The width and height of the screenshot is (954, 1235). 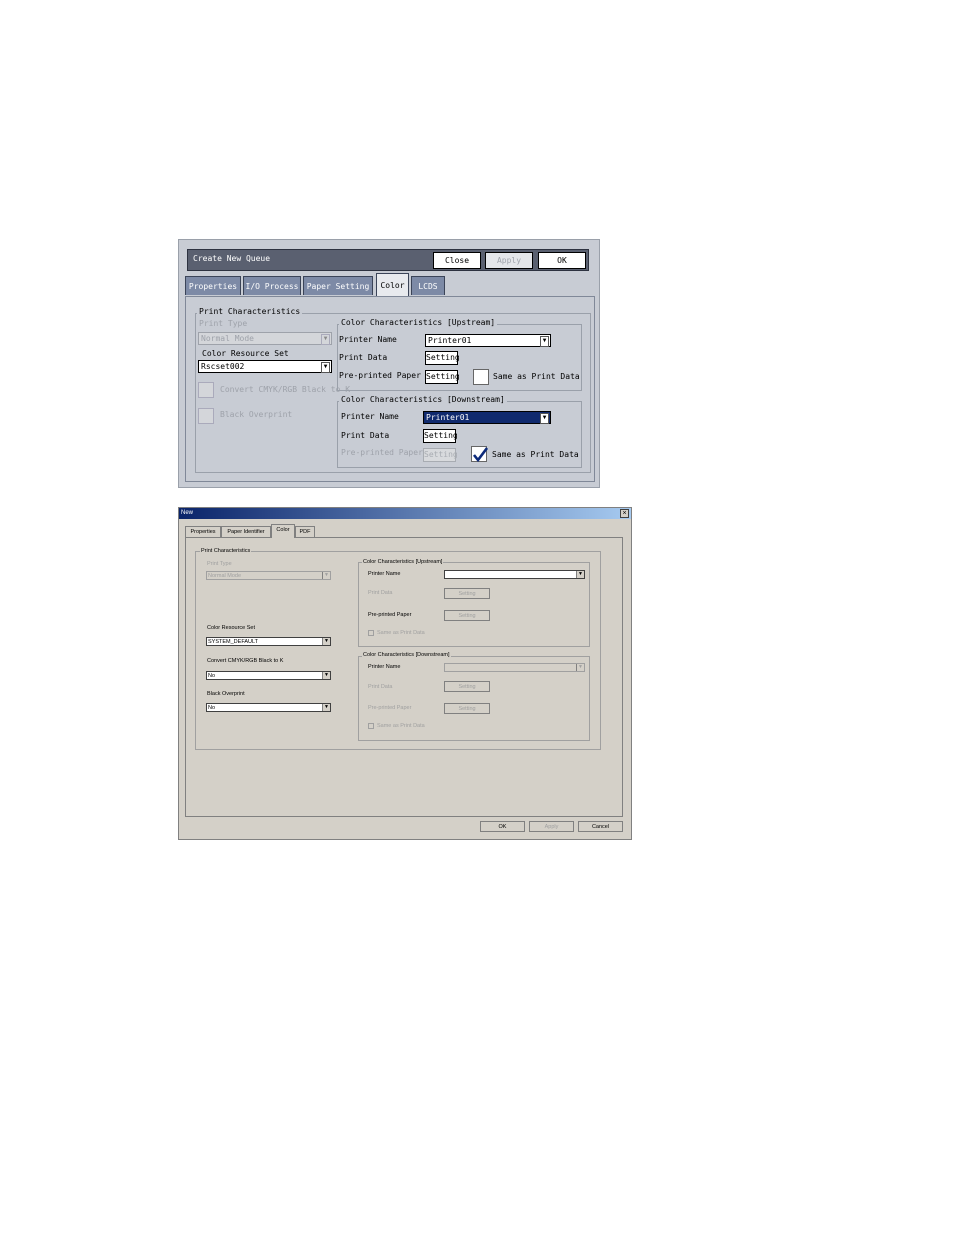 What do you see at coordinates (600, 826) in the screenshot?
I see `cancel-button: Cancel` at bounding box center [600, 826].